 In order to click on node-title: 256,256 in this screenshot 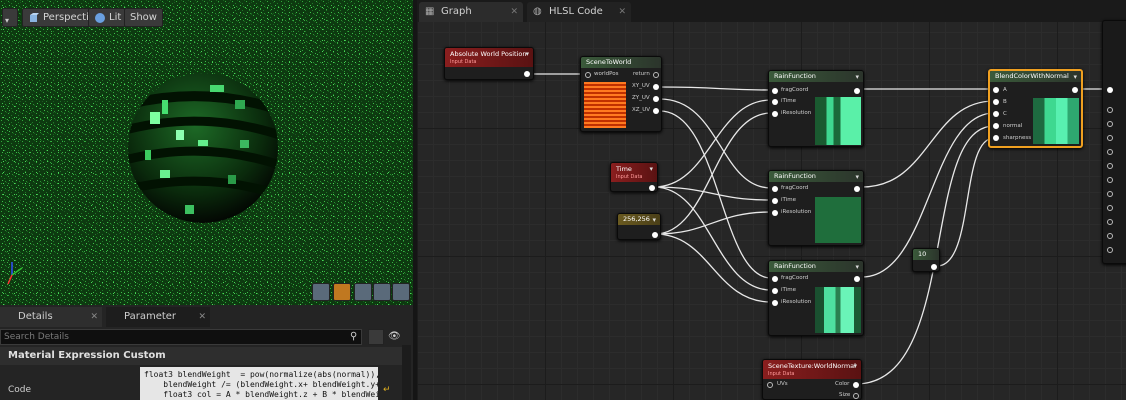, I will do `click(636, 219)`.